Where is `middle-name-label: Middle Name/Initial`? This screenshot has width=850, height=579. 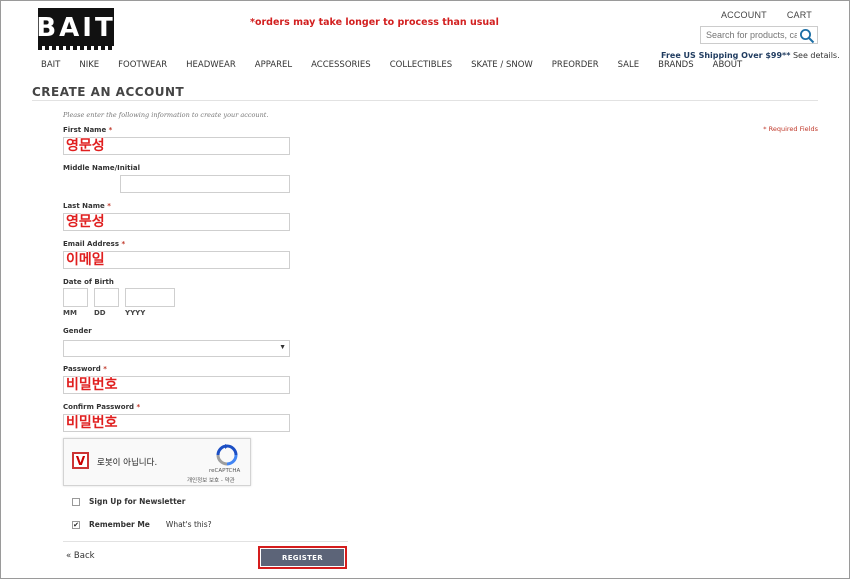 middle-name-label: Middle Name/Initial is located at coordinates (102, 168).